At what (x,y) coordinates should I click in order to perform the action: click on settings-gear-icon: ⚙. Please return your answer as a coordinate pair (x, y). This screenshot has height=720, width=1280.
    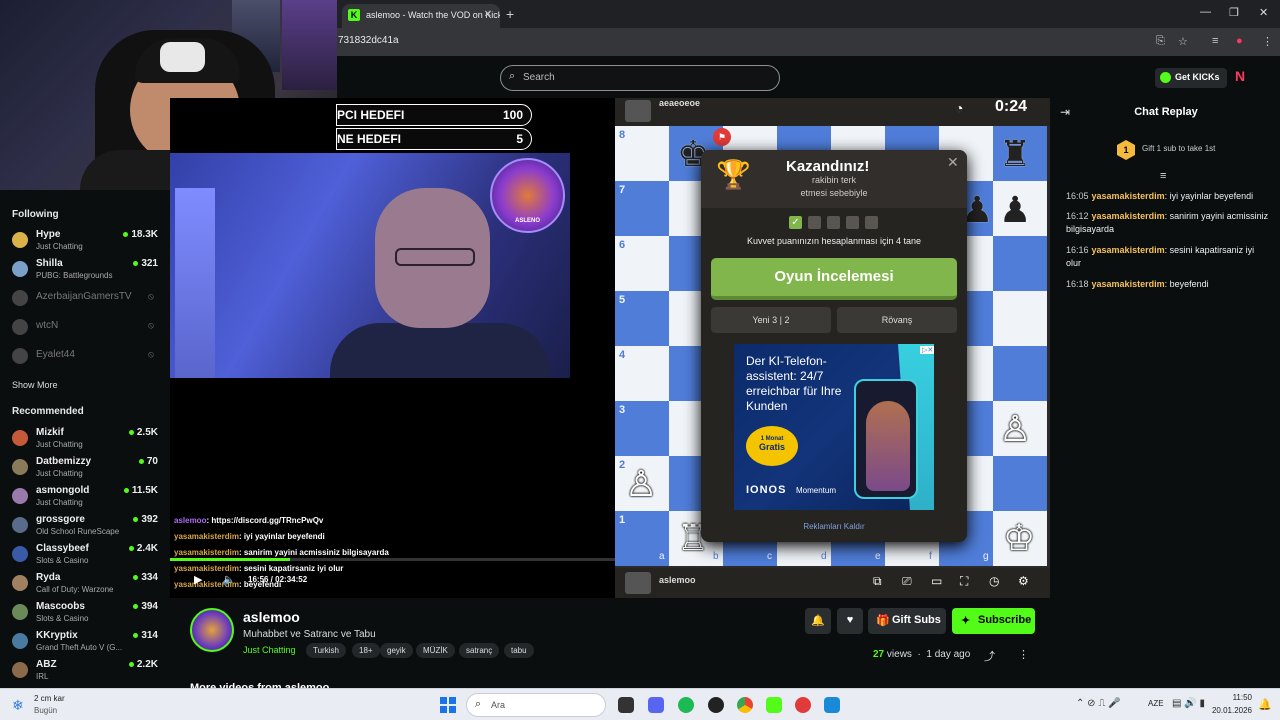
    Looking at the image, I should click on (1023, 581).